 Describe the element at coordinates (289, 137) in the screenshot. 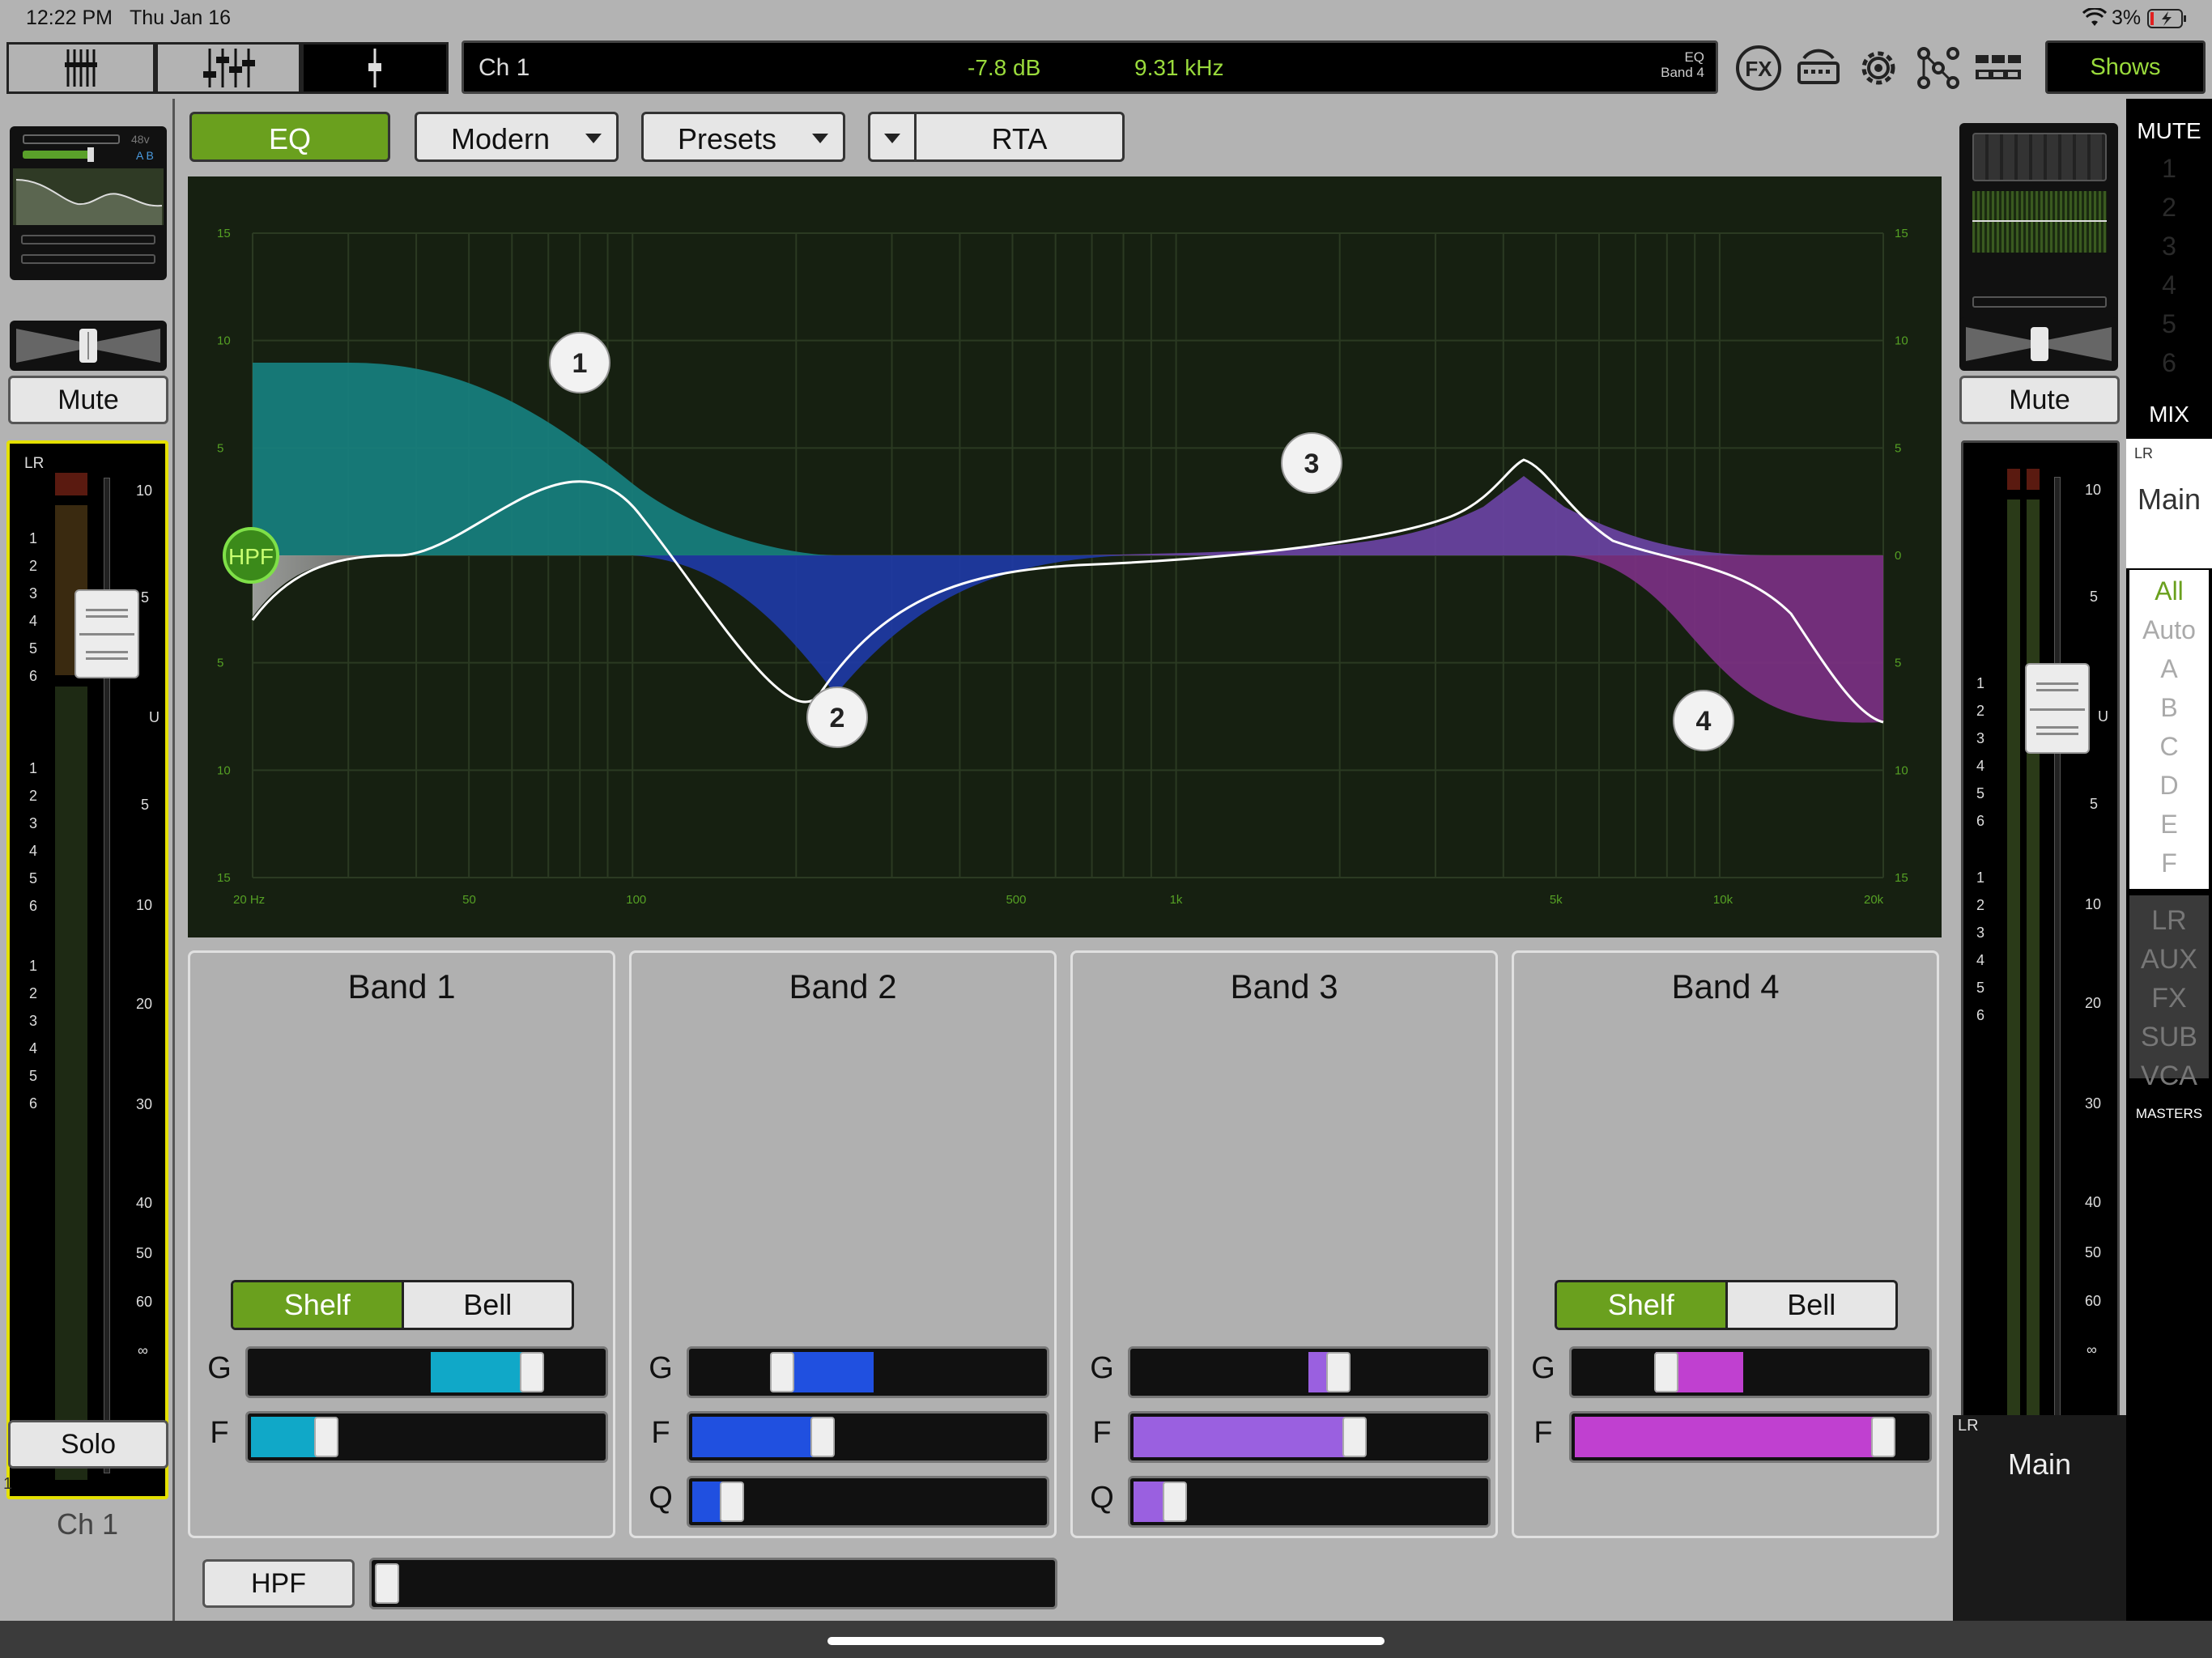

I see `eq-tab: EQ` at that location.